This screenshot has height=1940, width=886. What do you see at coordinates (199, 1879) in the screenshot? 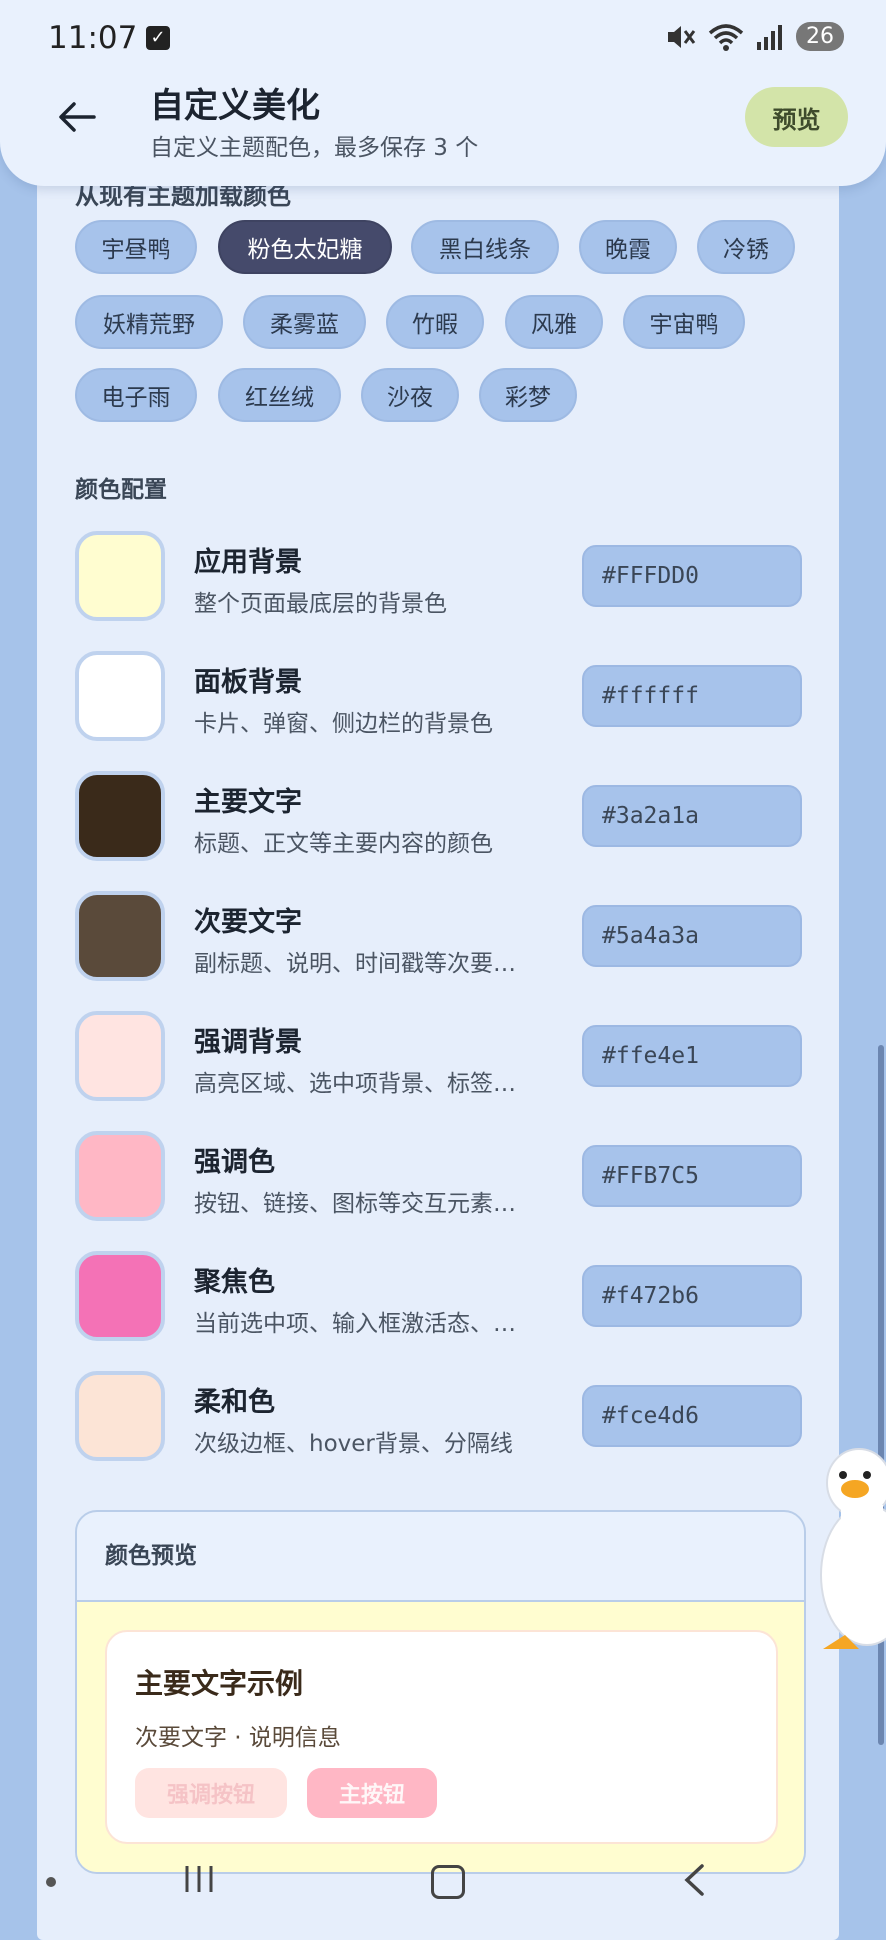
I see `recents-icon` at bounding box center [199, 1879].